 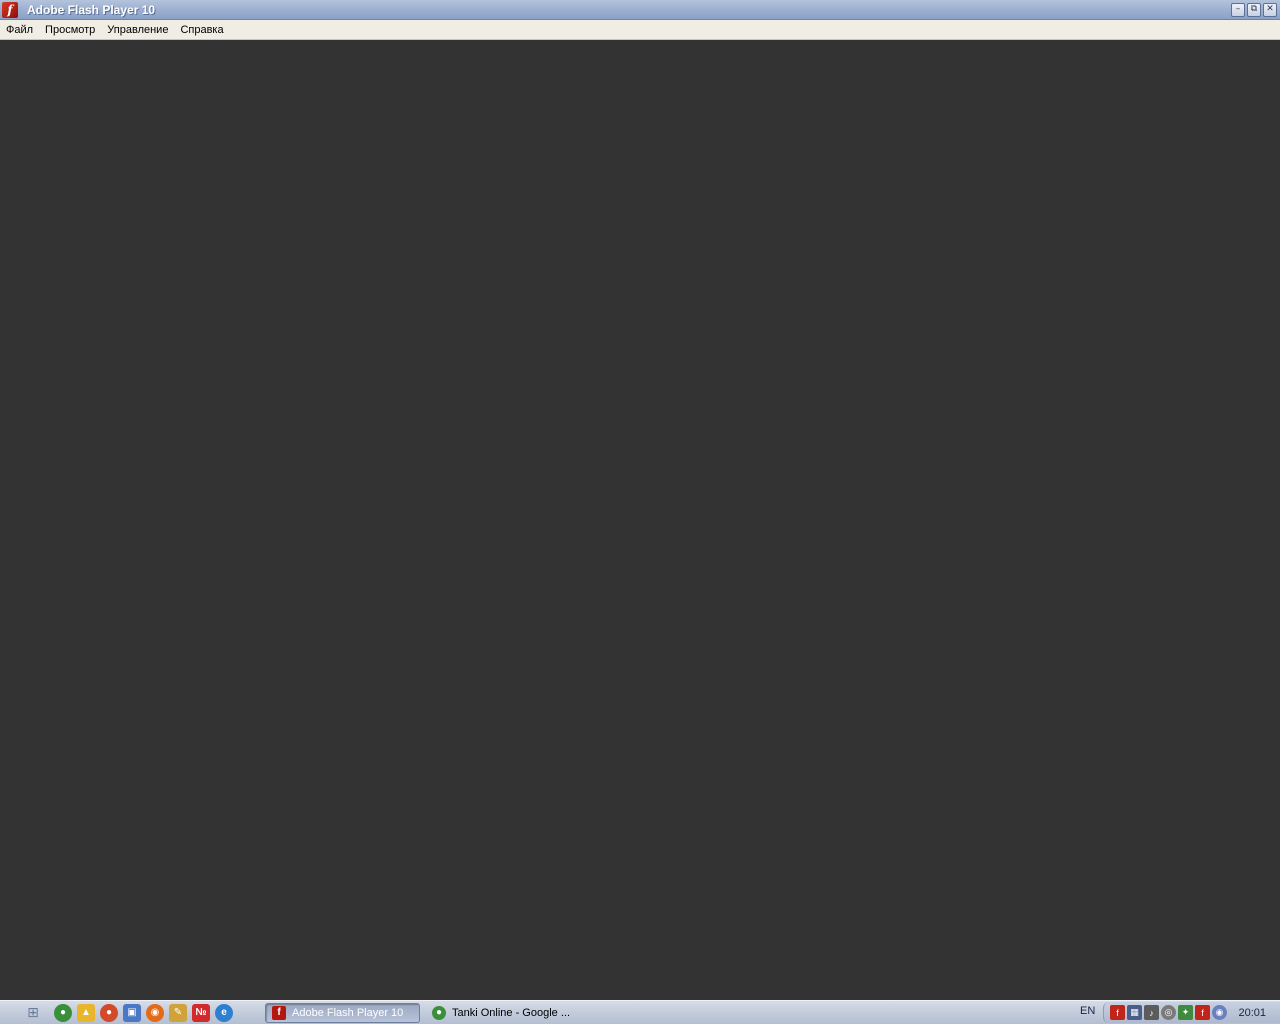 What do you see at coordinates (19, 30) in the screenshot?
I see `menu-file: Файл` at bounding box center [19, 30].